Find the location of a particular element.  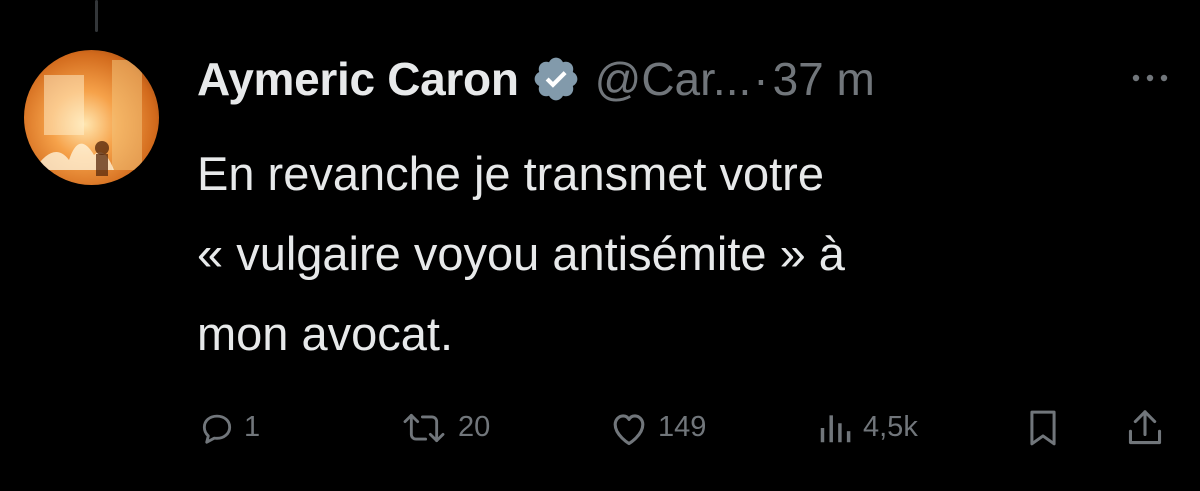

views-button: 4,5k is located at coordinates (866, 427).